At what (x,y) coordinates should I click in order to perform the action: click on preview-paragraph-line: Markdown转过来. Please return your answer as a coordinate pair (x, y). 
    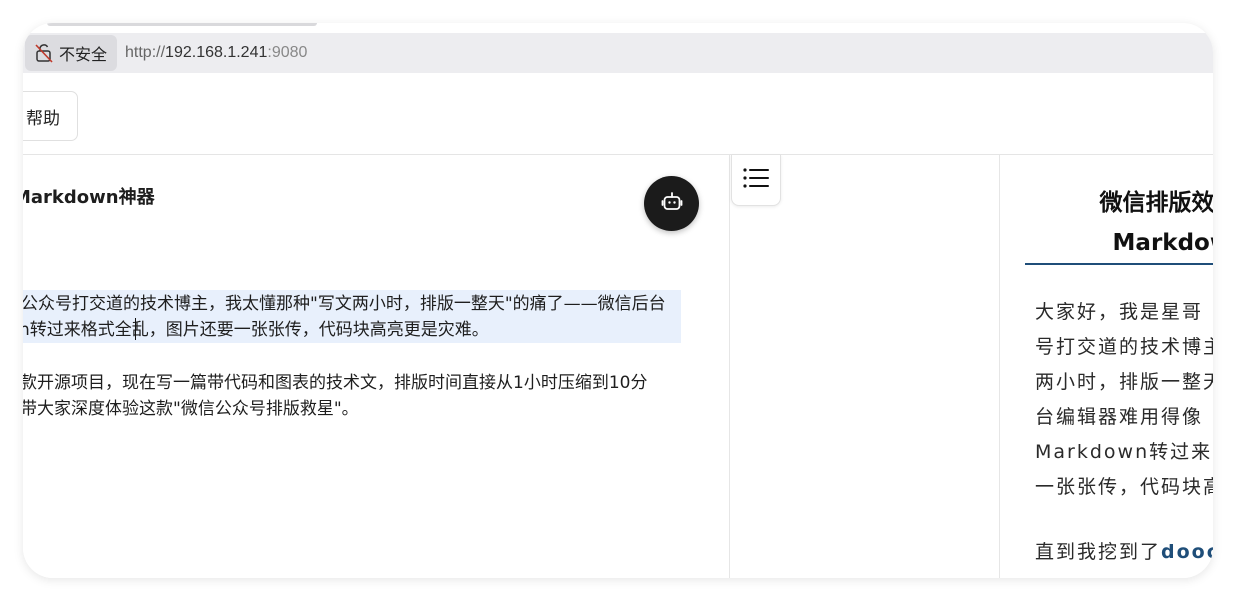
    Looking at the image, I should click on (1124, 452).